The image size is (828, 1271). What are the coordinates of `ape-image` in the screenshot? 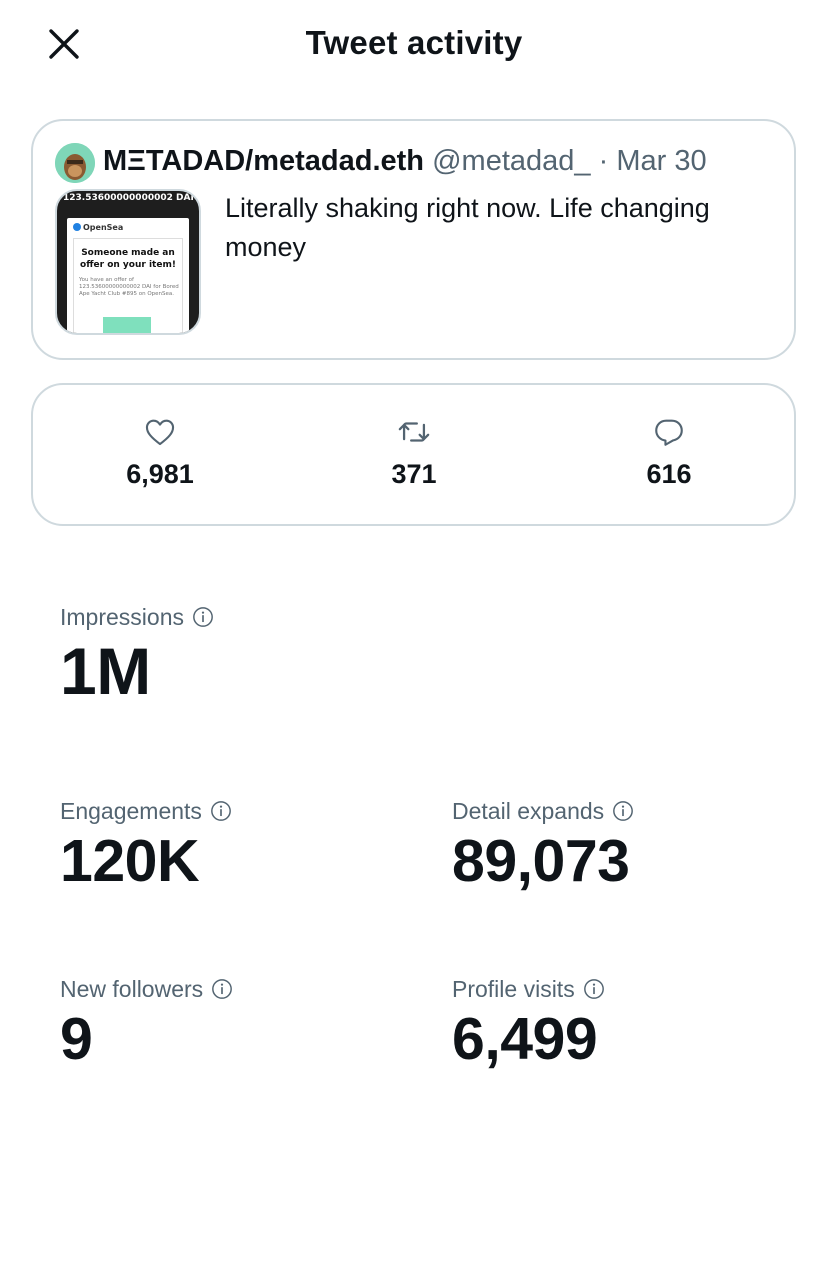 It's located at (127, 325).